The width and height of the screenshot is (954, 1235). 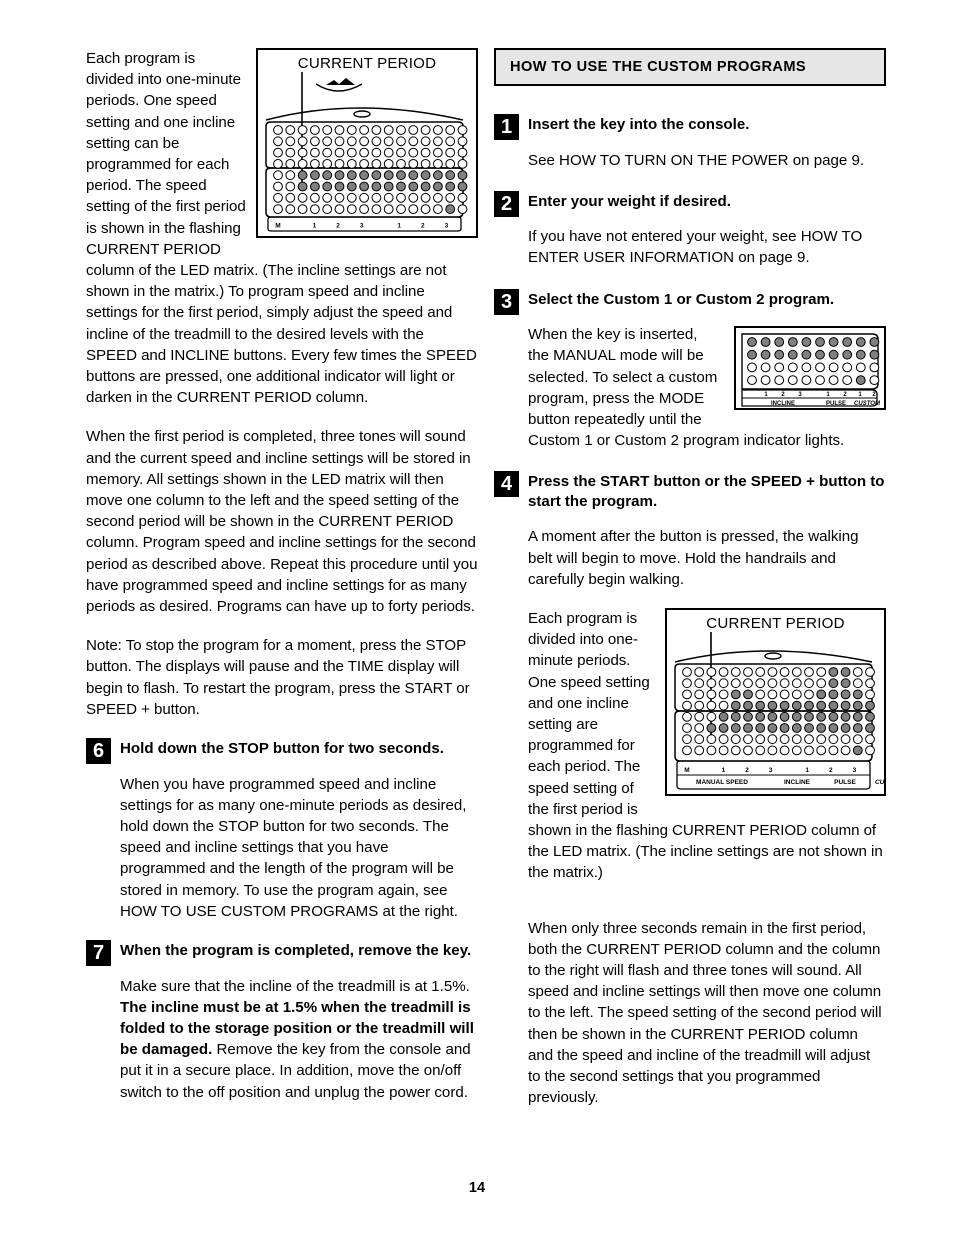 What do you see at coordinates (783, 404) in the screenshot?
I see `led-group-label: INCLINE` at bounding box center [783, 404].